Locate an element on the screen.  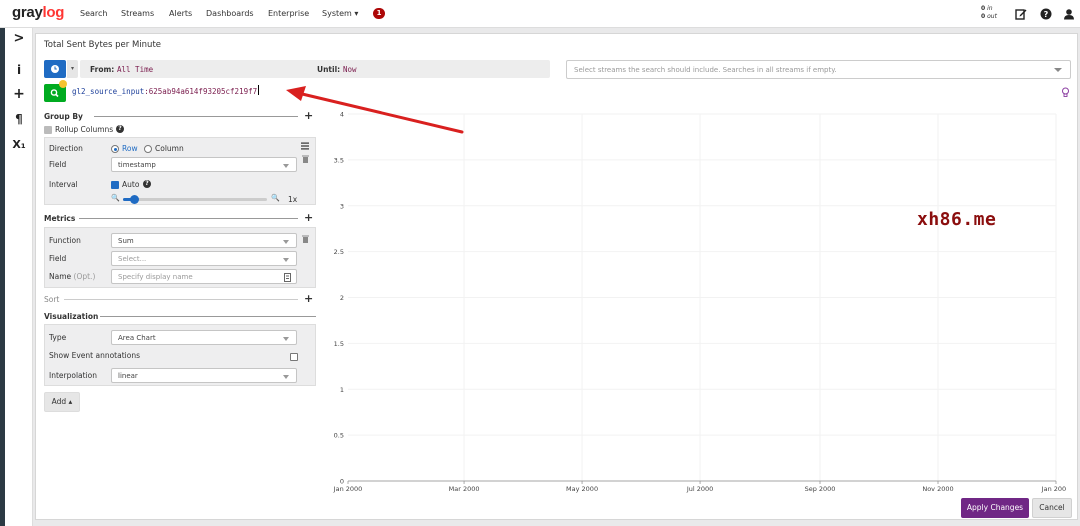
lightbulb-icon is located at coordinates (1065, 92).